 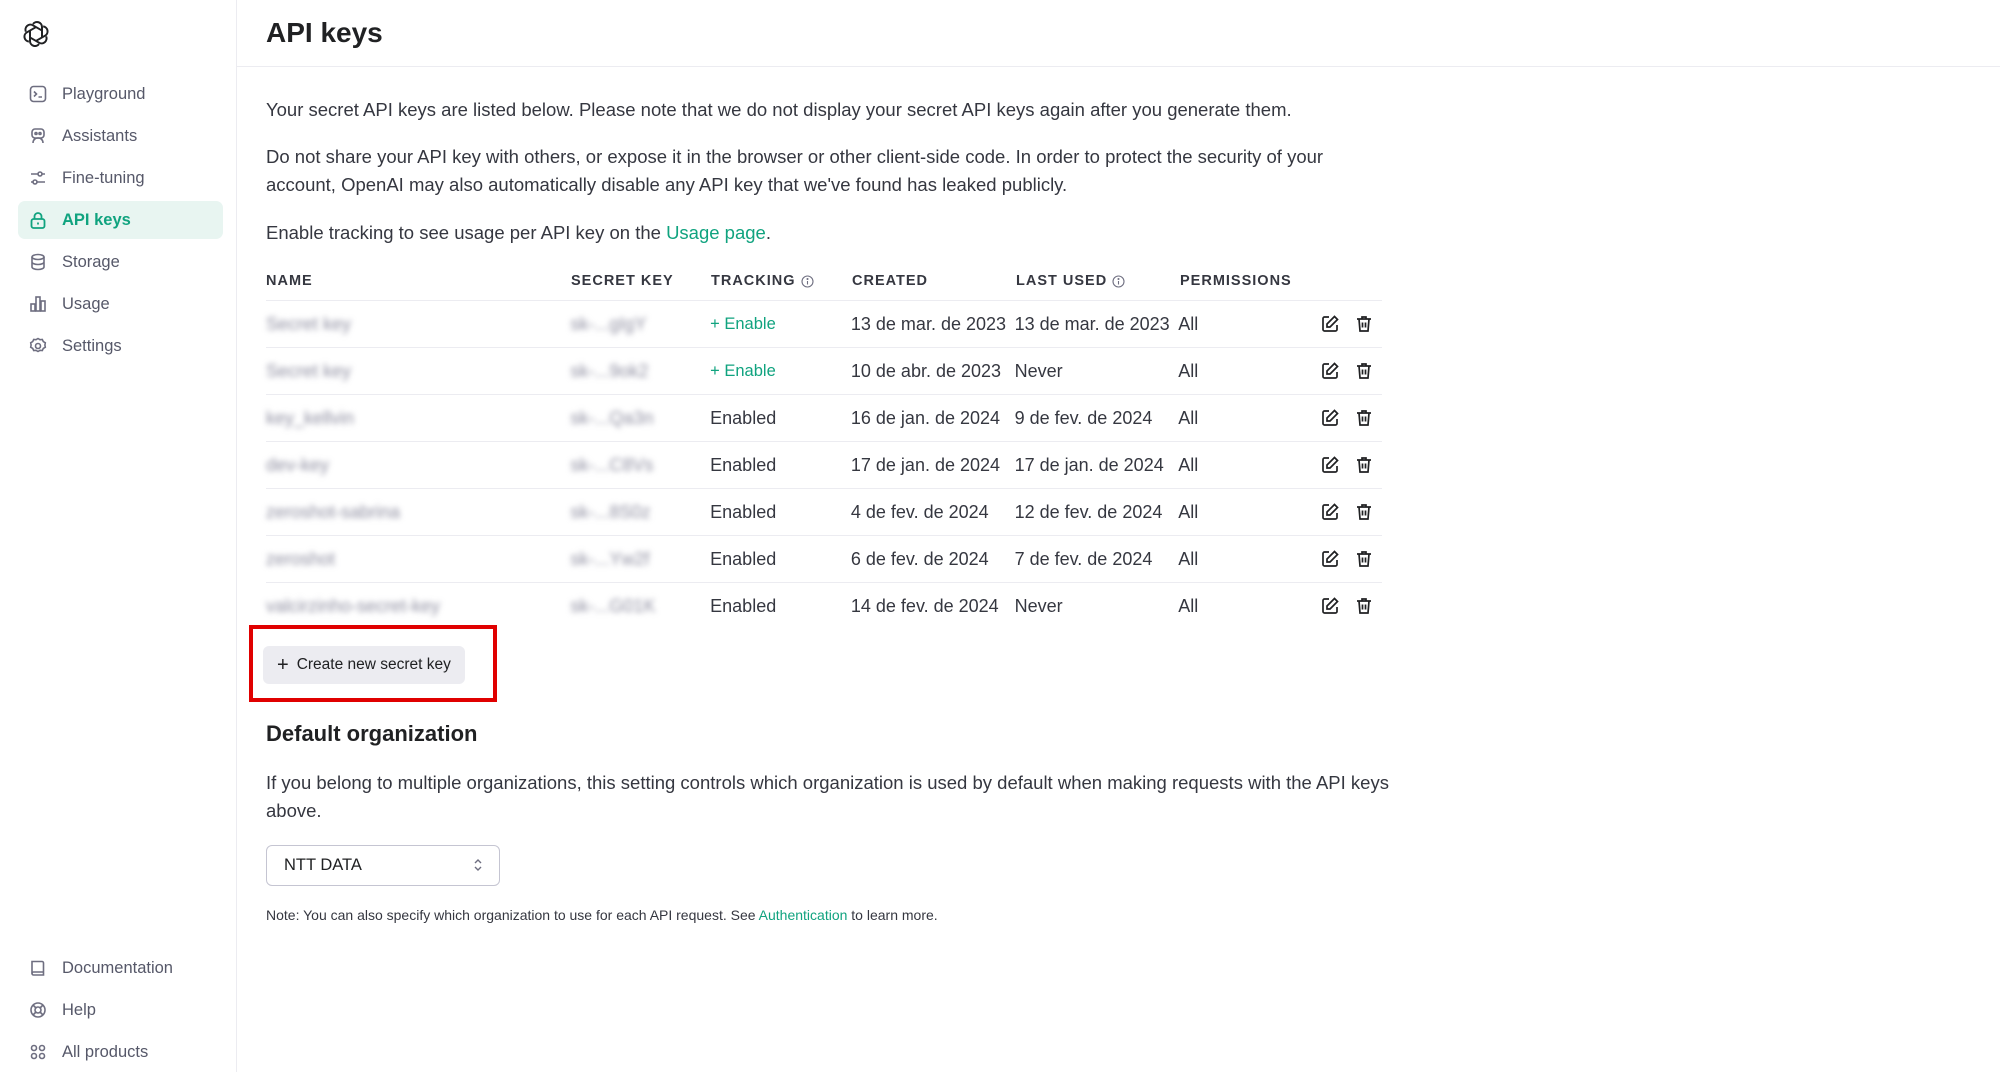 I want to click on column-header-tracking-label: TRACKING, so click(x=753, y=281).